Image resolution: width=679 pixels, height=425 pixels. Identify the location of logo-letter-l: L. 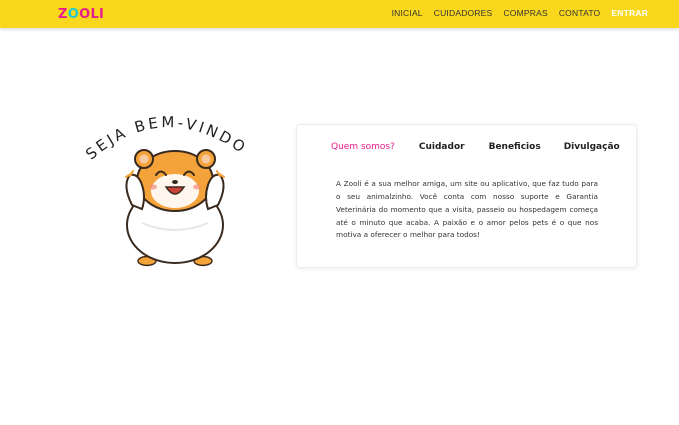
(95, 14).